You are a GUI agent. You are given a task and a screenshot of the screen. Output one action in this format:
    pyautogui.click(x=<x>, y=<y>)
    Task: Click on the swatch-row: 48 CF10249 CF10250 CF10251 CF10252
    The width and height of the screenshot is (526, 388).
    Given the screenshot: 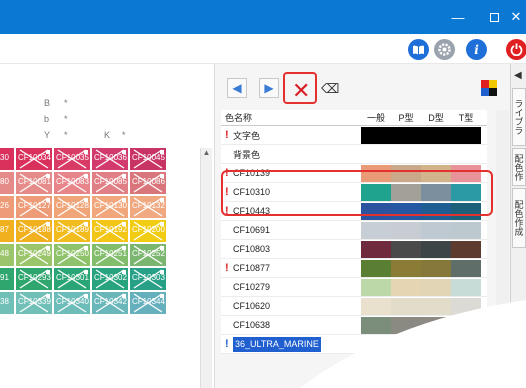 What is the action you would take?
    pyautogui.click(x=100, y=255)
    